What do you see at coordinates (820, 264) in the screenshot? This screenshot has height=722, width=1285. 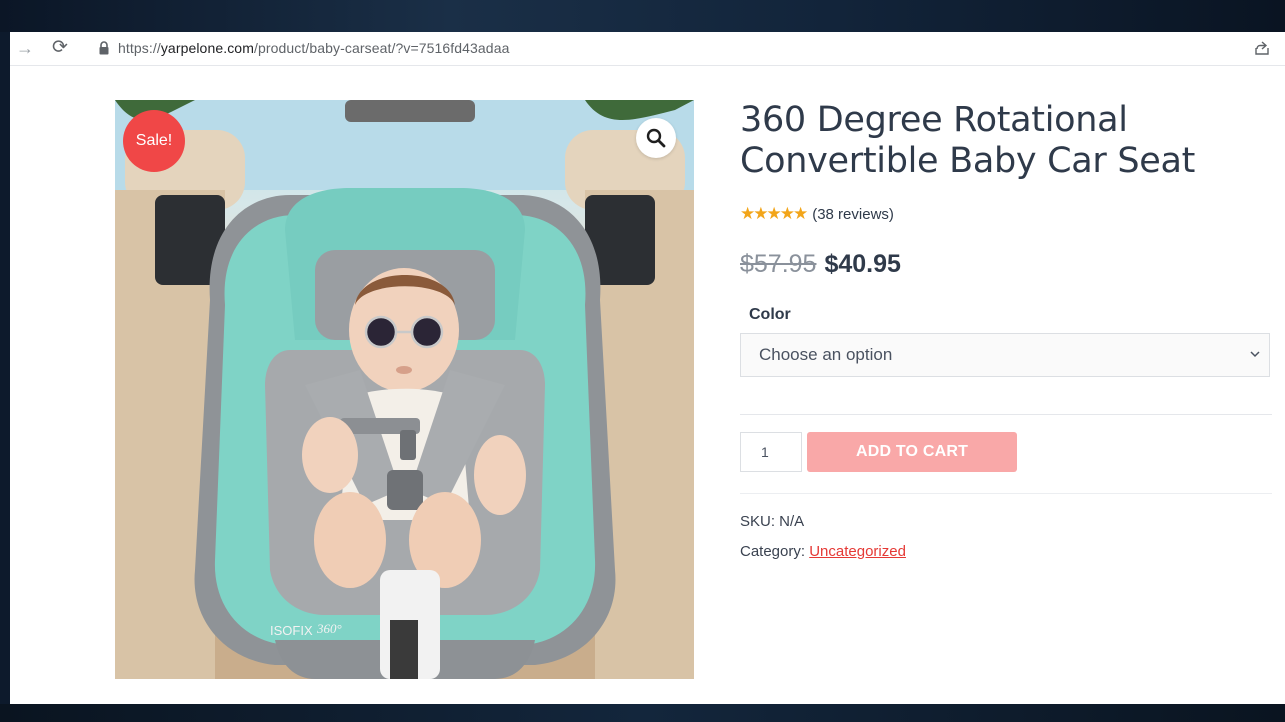 I see `price: $57.95 $40.95` at bounding box center [820, 264].